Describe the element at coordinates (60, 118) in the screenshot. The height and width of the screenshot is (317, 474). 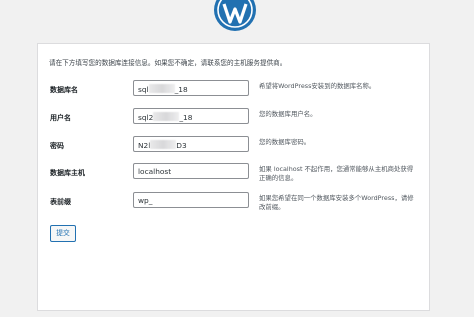
I see `username-label: 用户名` at that location.